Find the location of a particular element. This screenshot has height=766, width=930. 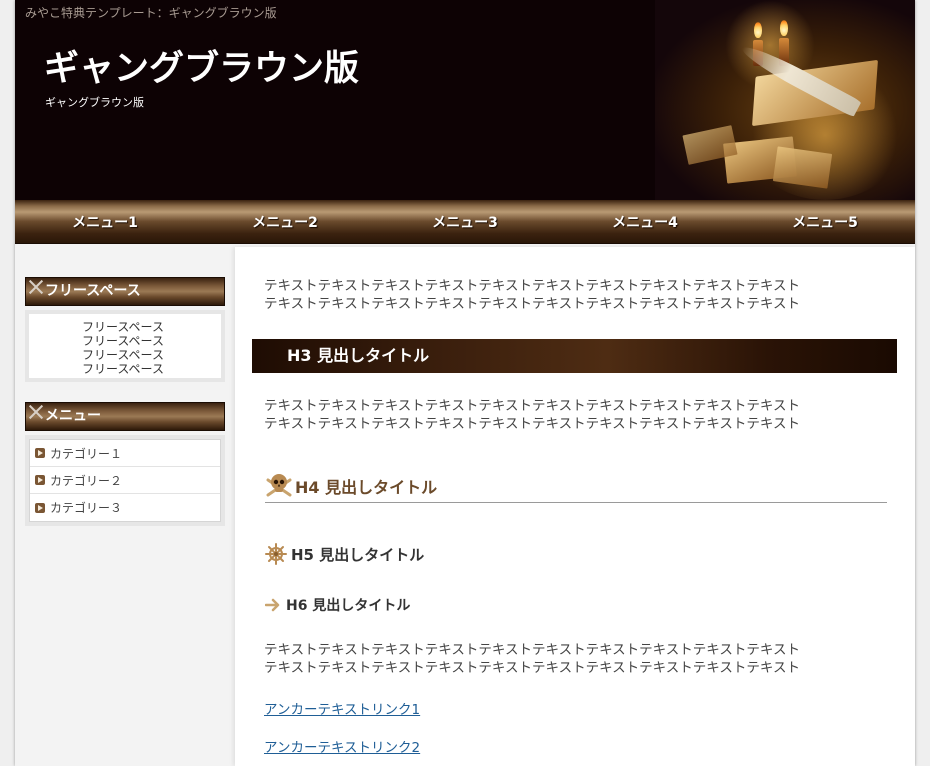

category-item-3: カテゴリー３ is located at coordinates (125, 507).